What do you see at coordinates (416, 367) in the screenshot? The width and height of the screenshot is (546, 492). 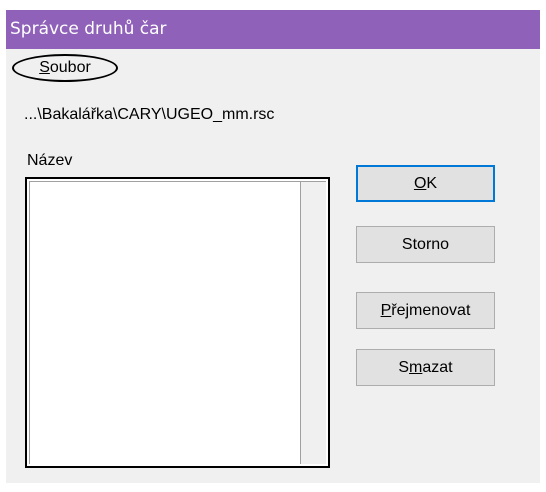 I see `delete-accelerator: m` at bounding box center [416, 367].